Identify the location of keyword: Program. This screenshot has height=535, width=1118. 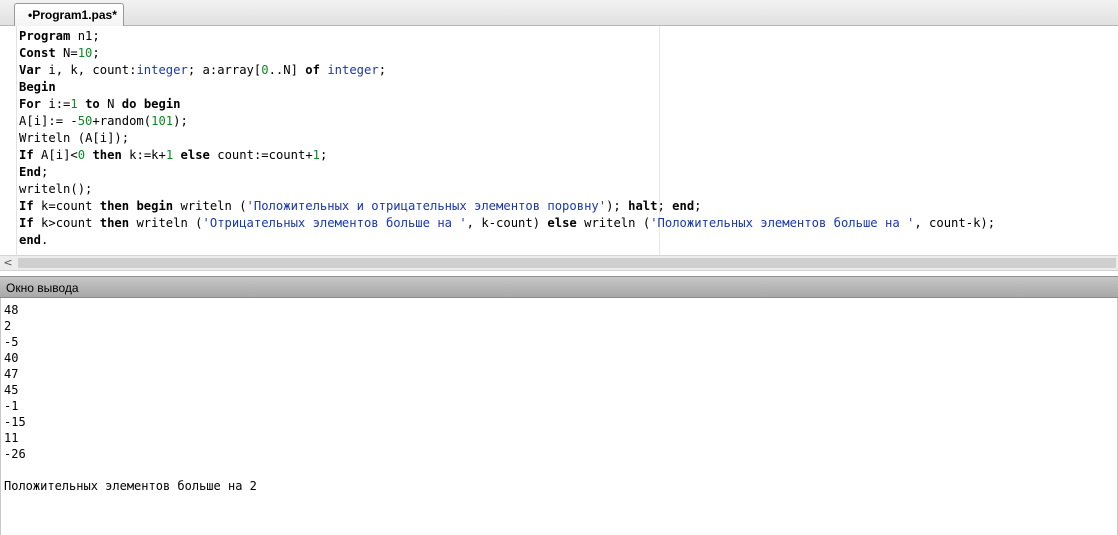
(45, 36).